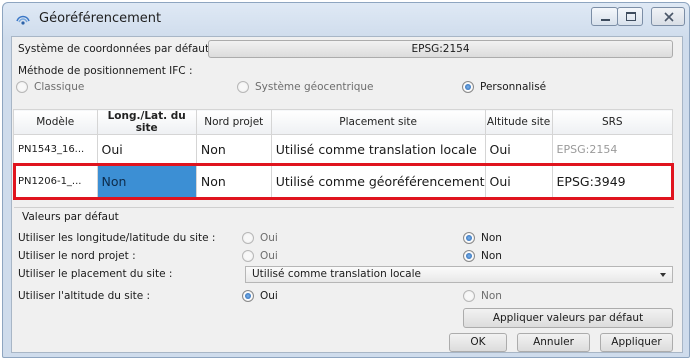 The width and height of the screenshot is (692, 360). I want to click on globe-icon, so click(23, 20).